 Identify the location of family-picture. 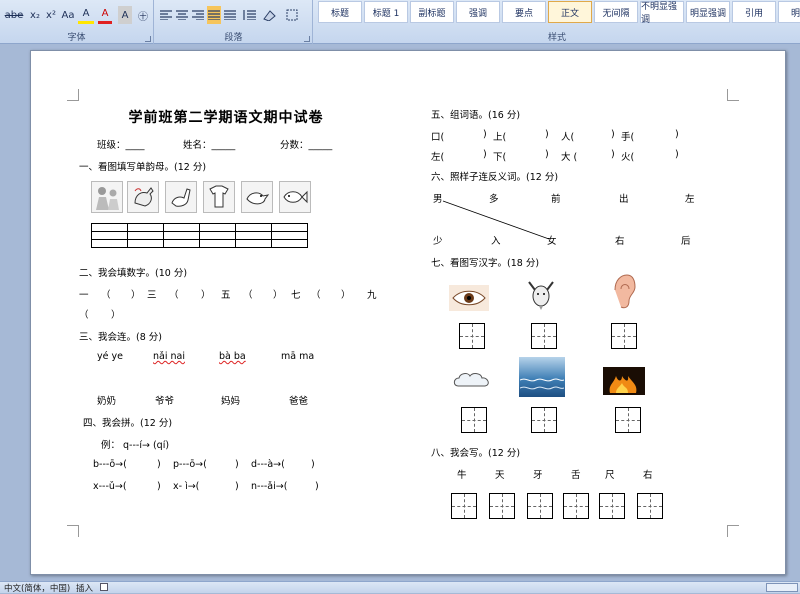
(107, 197).